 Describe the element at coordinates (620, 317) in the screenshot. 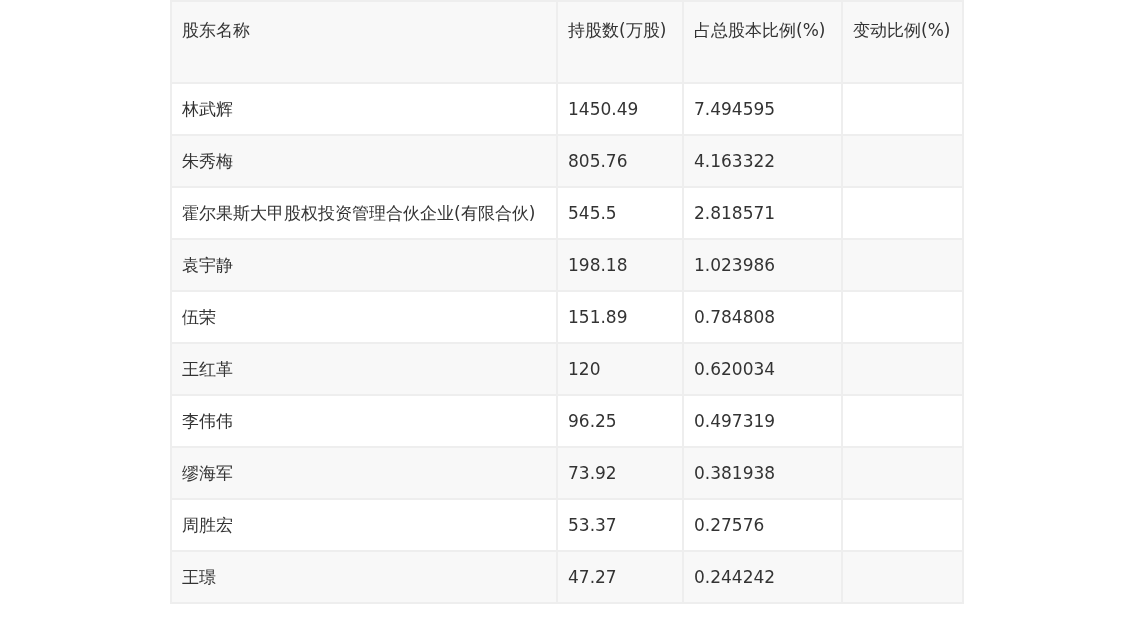

I see `table-cell: 151.89` at that location.